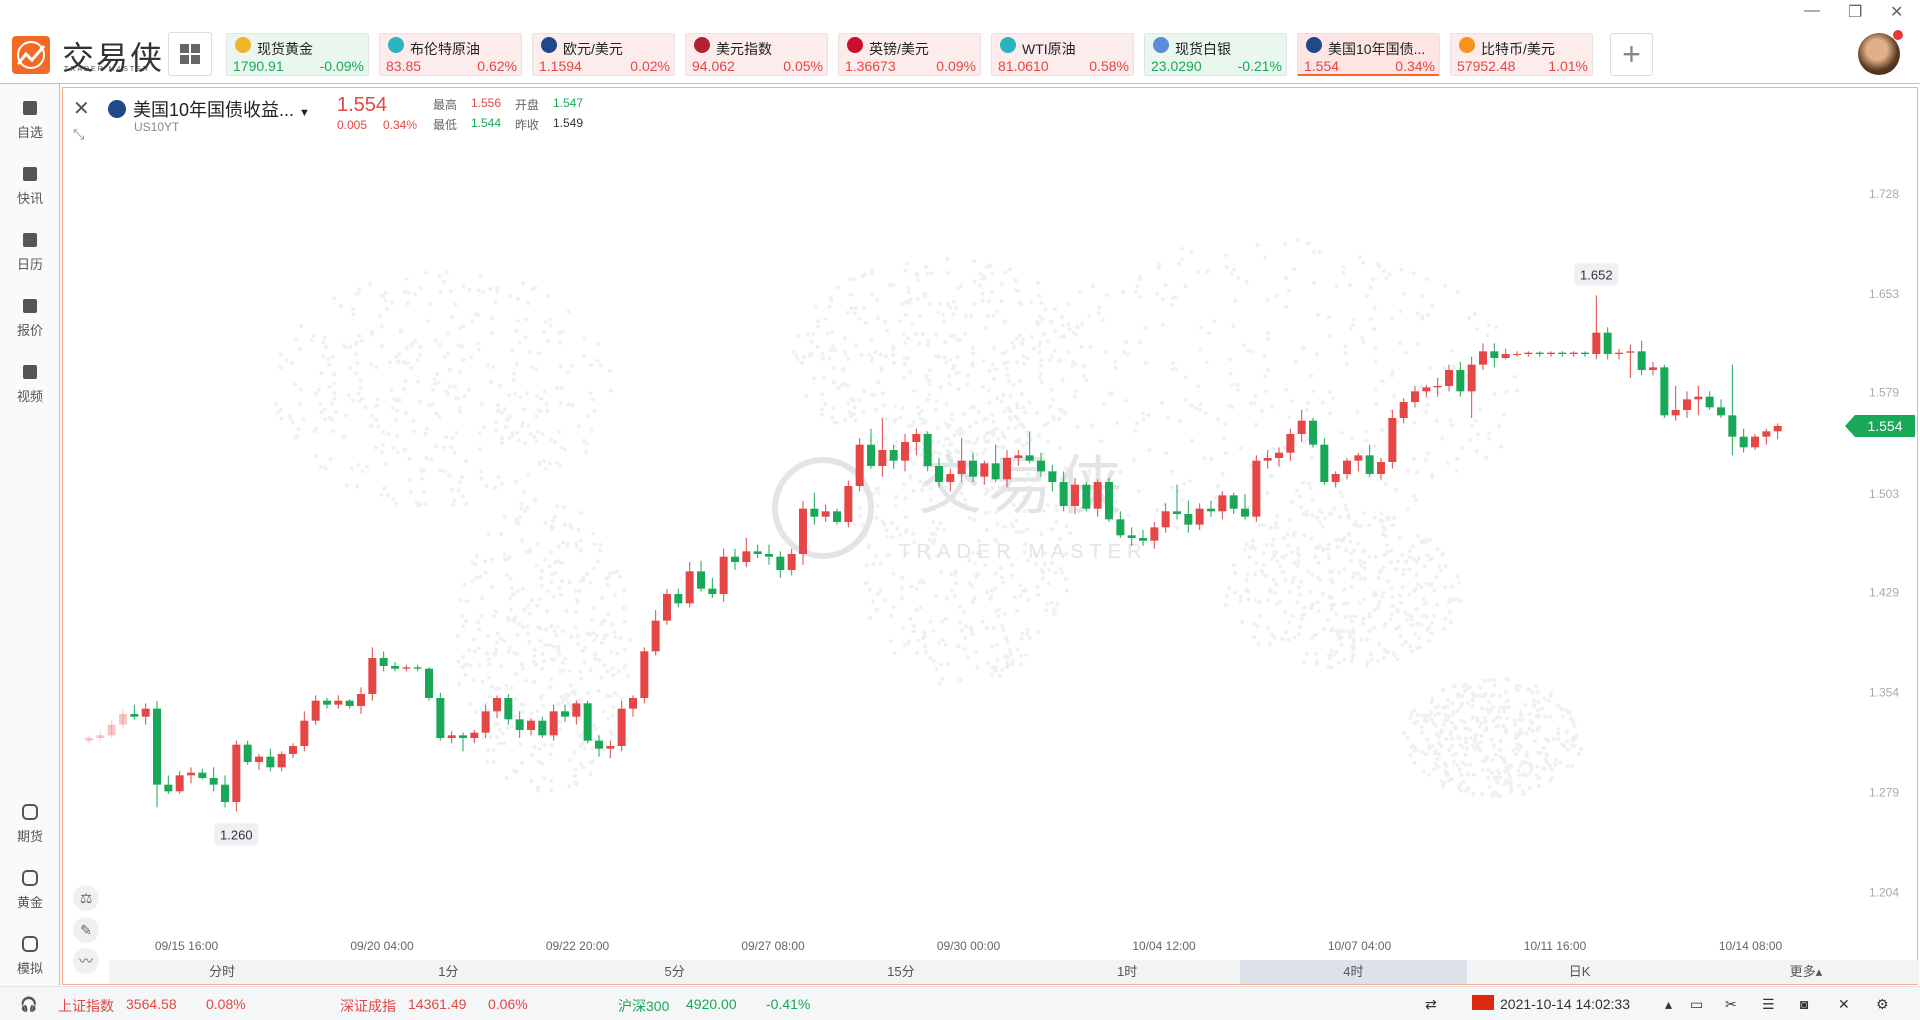 The image size is (1920, 1020). Describe the element at coordinates (297, 54) in the screenshot. I see `quote-tile: 现货黄金 1790.91 -0.09%` at that location.